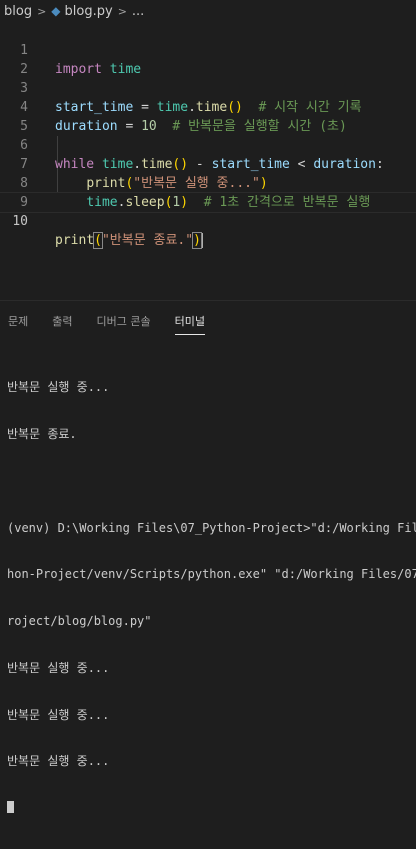 Image resolution: width=416 pixels, height=849 pixels. Describe the element at coordinates (201, 240) in the screenshot. I see `text-cursor` at that location.